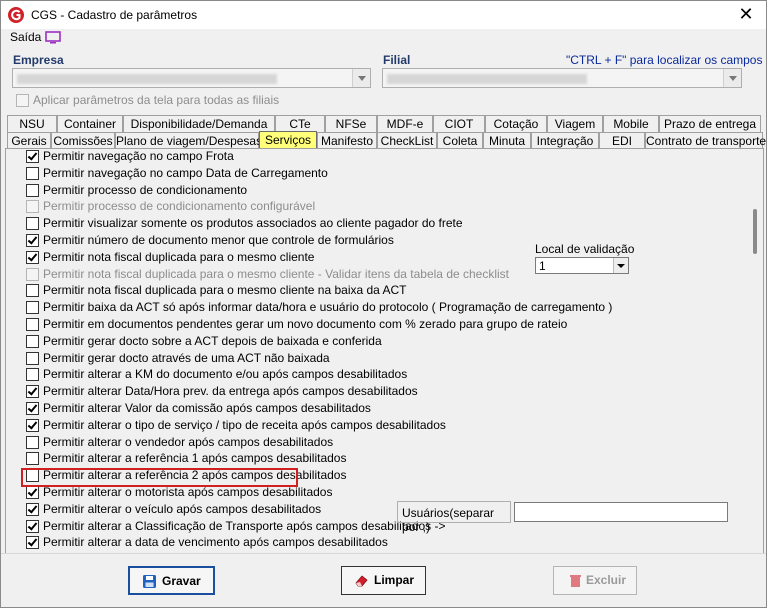  What do you see at coordinates (582, 265) in the screenshot?
I see `local-validacao-select: 1` at bounding box center [582, 265].